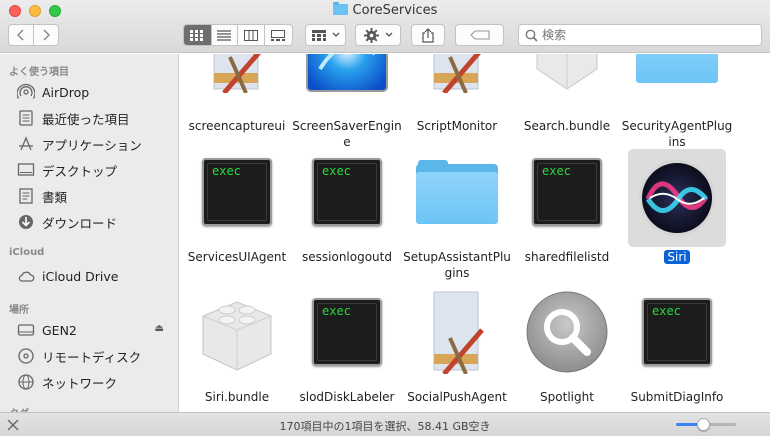 The height and width of the screenshot is (436, 770). I want to click on share-icon, so click(428, 35).